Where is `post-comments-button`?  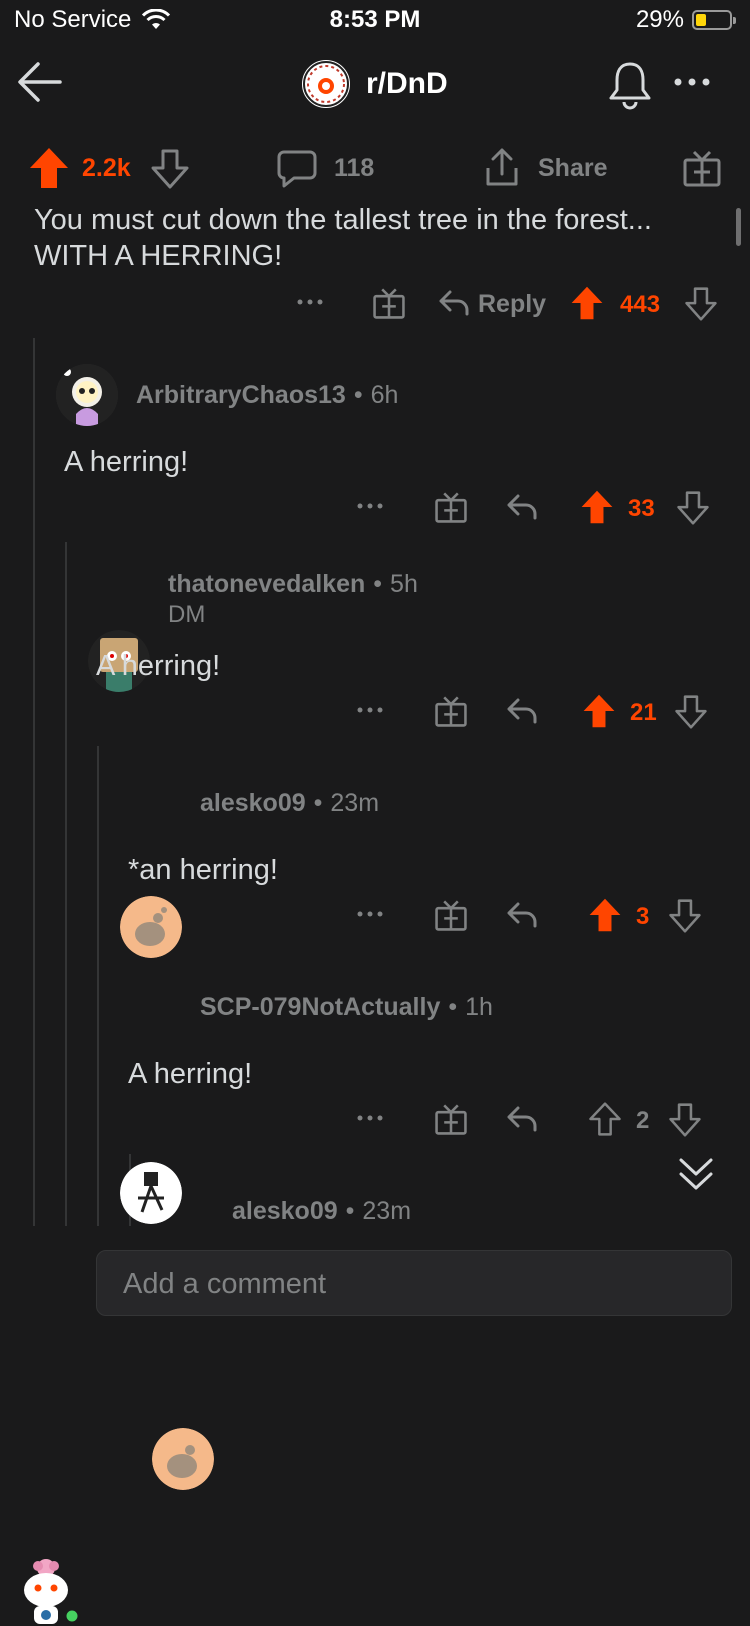
post-comments-button is located at coordinates (297, 169).